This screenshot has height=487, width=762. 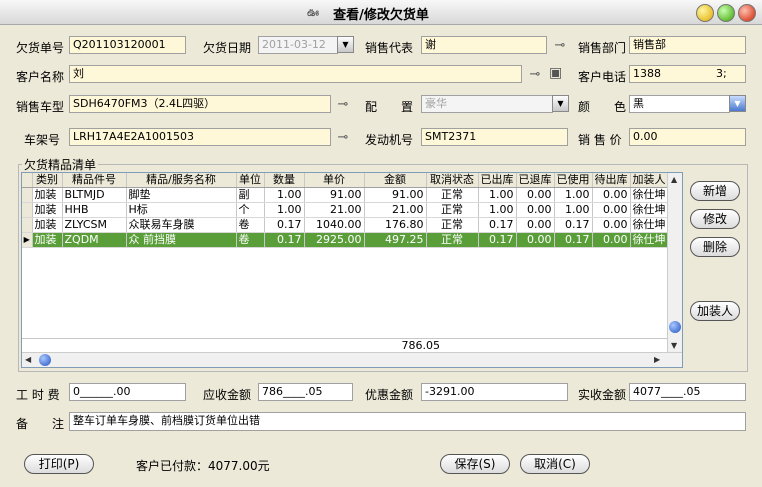 I want to click on column-header: 已使用, so click(x=573, y=180).